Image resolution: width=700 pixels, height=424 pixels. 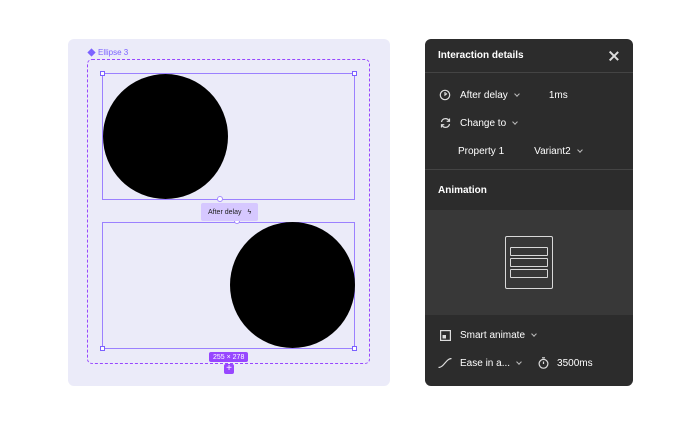 What do you see at coordinates (113, 52) in the screenshot?
I see `frame-label-text: Ellipse 3` at bounding box center [113, 52].